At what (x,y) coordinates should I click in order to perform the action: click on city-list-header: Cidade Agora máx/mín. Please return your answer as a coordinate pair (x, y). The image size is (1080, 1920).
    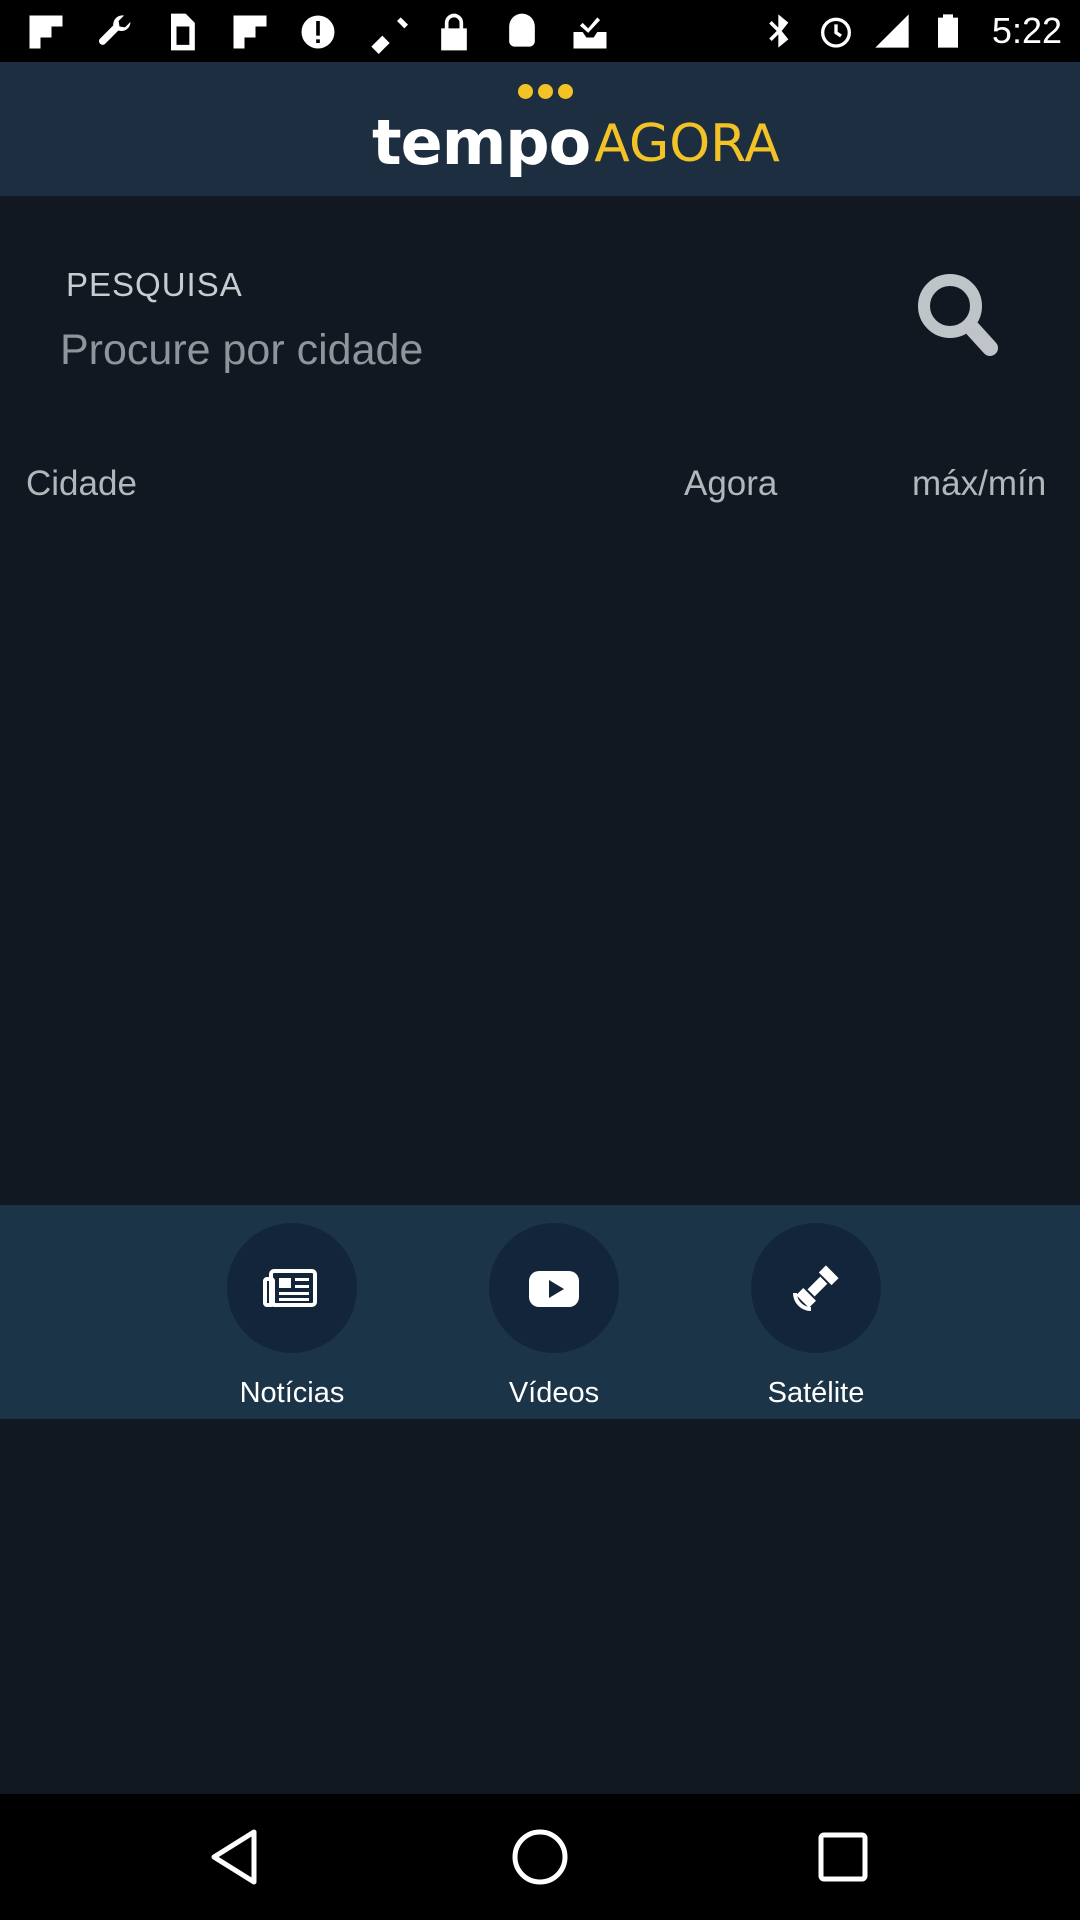
    Looking at the image, I should click on (540, 486).